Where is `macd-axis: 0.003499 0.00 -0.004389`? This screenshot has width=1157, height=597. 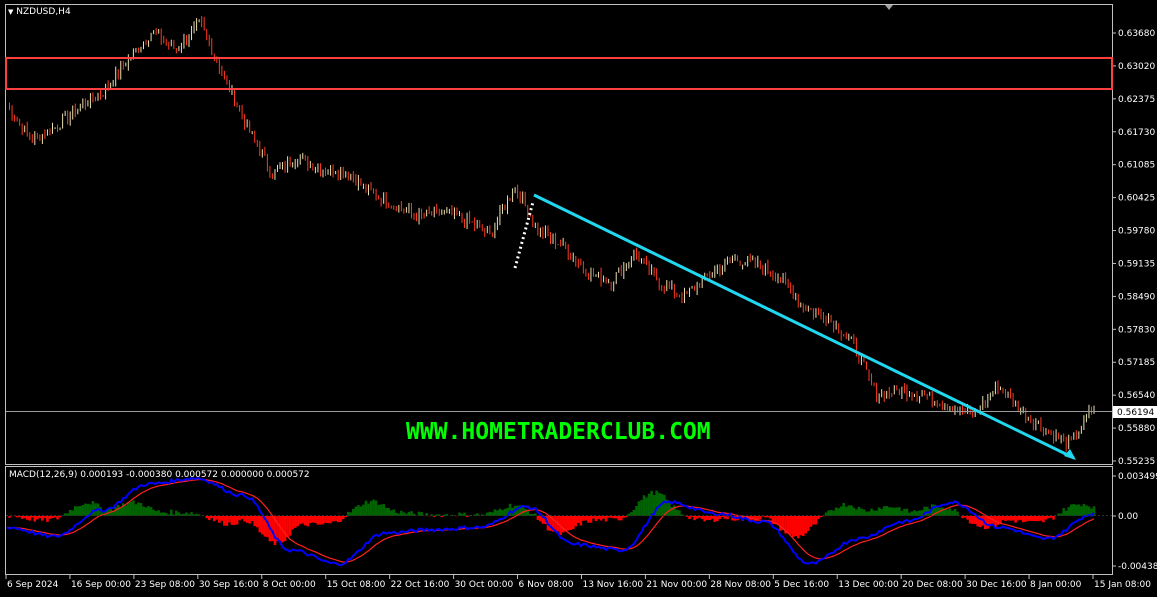
macd-axis: 0.003499 0.00 -0.004389 is located at coordinates (1134, 522).